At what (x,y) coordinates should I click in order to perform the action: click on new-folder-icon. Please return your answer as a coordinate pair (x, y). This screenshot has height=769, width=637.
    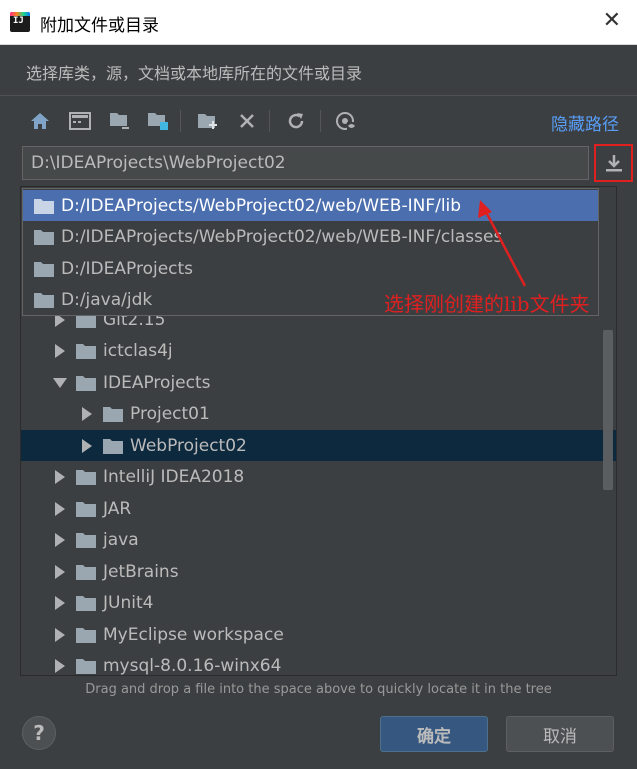
    Looking at the image, I should click on (208, 121).